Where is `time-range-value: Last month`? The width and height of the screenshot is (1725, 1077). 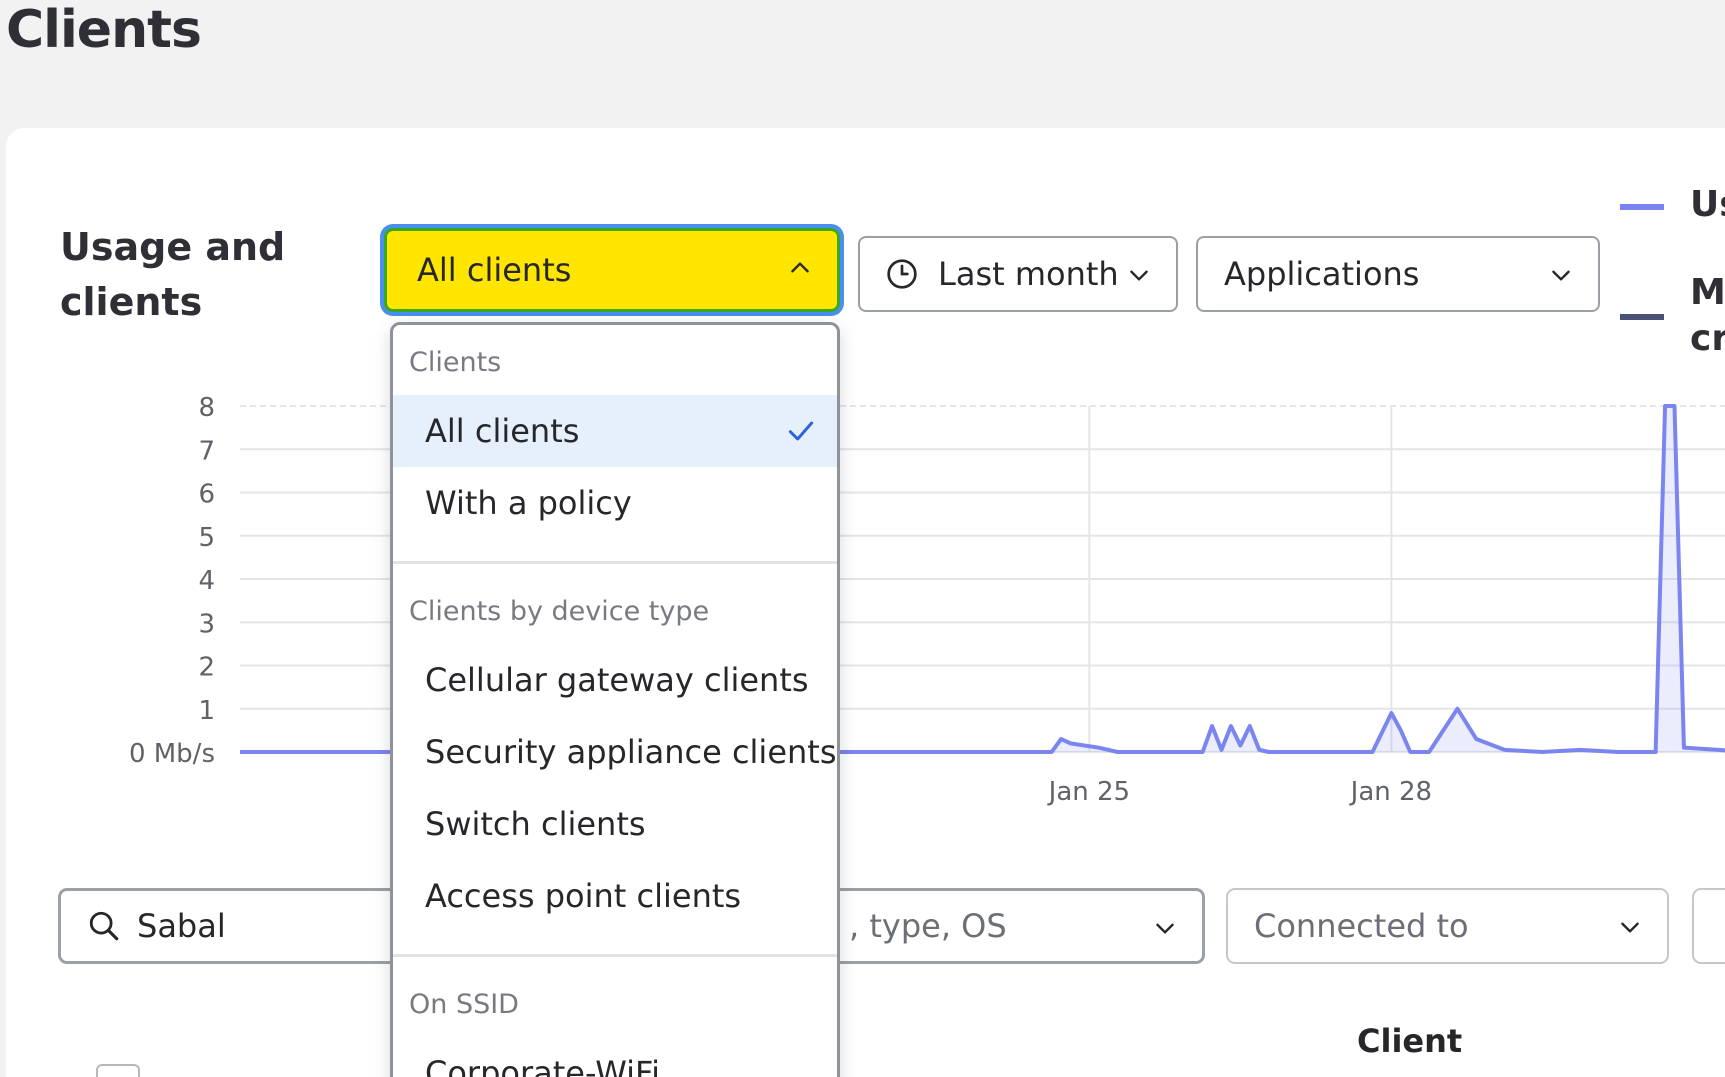 time-range-value: Last month is located at coordinates (1028, 274).